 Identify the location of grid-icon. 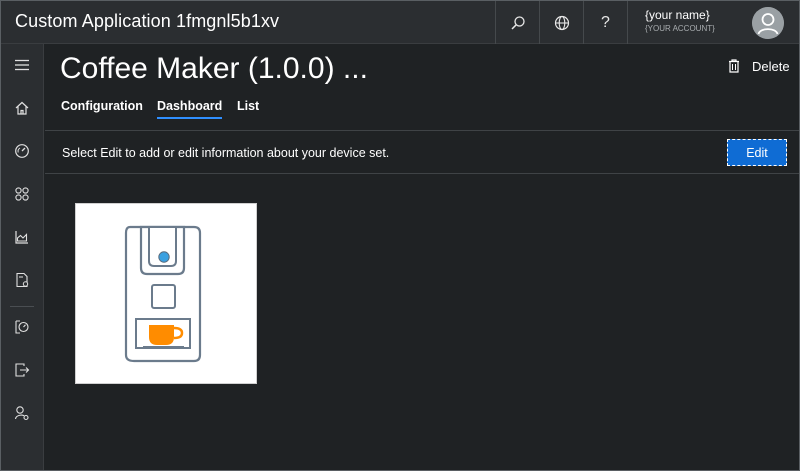
(22, 194).